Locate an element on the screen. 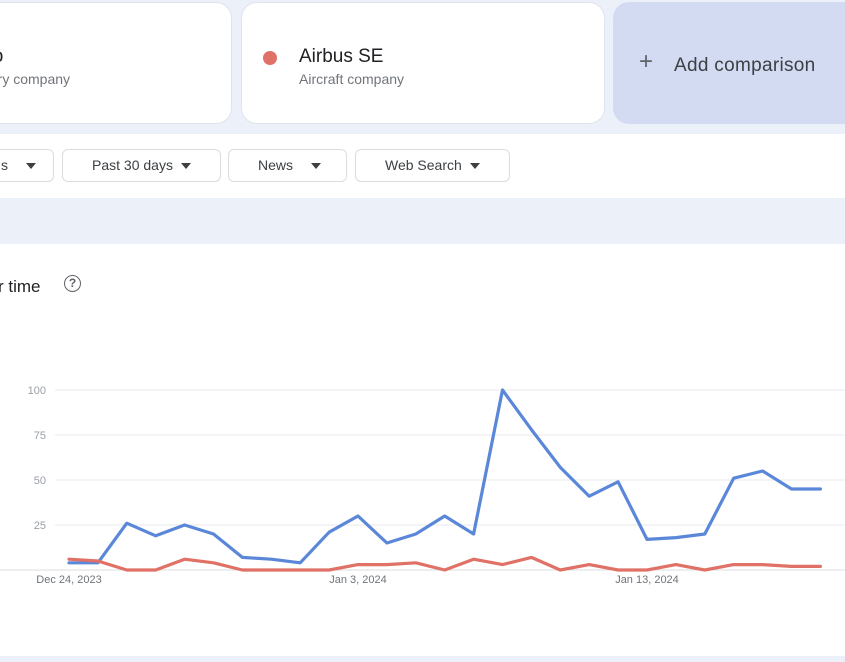 The width and height of the screenshot is (845, 662). filter-label: News is located at coordinates (276, 165).